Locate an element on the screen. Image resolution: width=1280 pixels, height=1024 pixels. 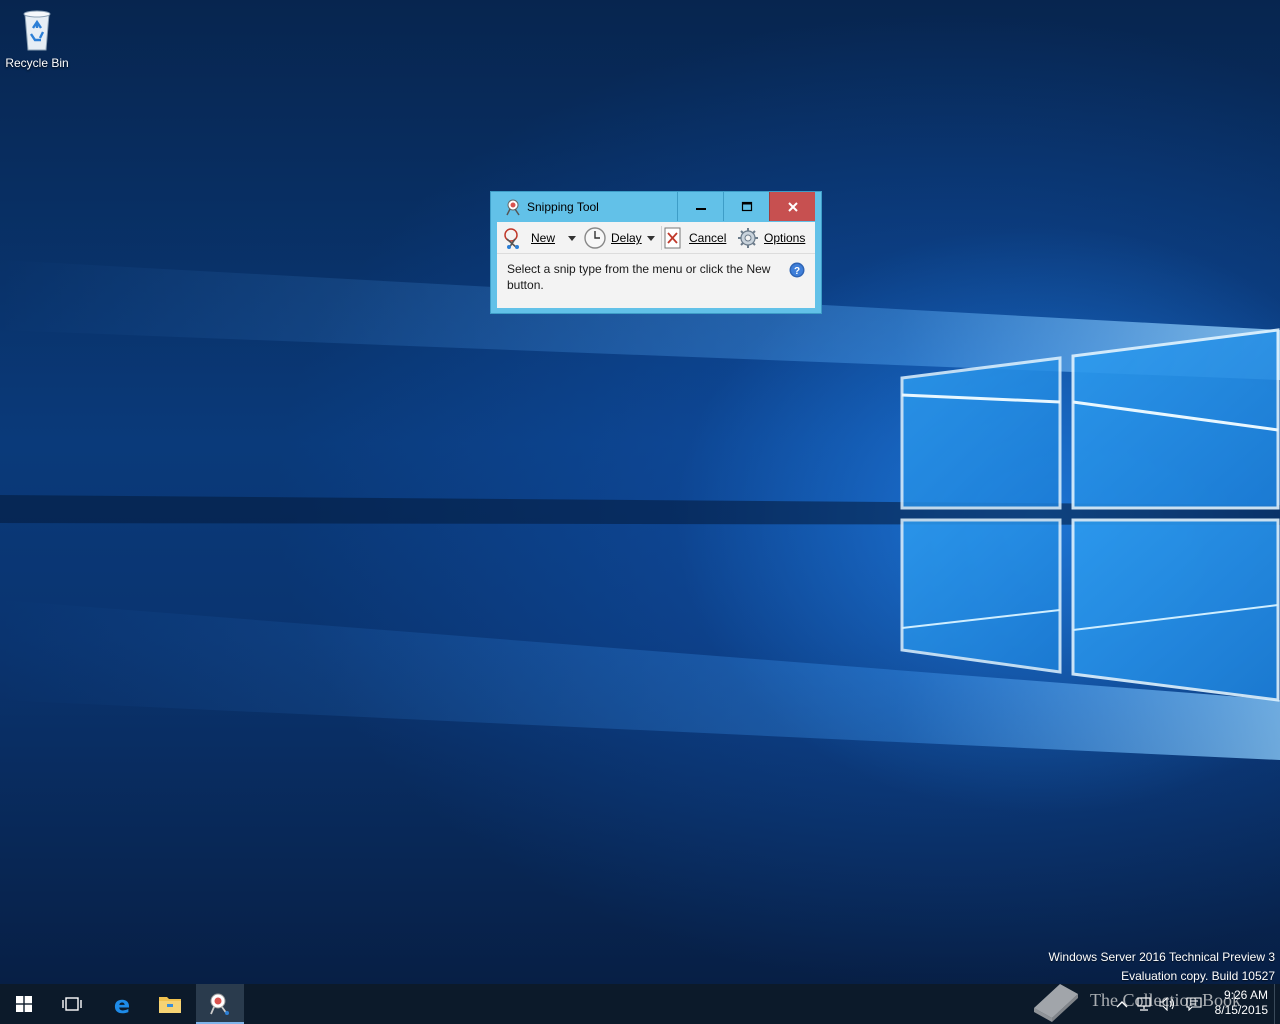
snipping-tool-icon is located at coordinates (219, 1004).